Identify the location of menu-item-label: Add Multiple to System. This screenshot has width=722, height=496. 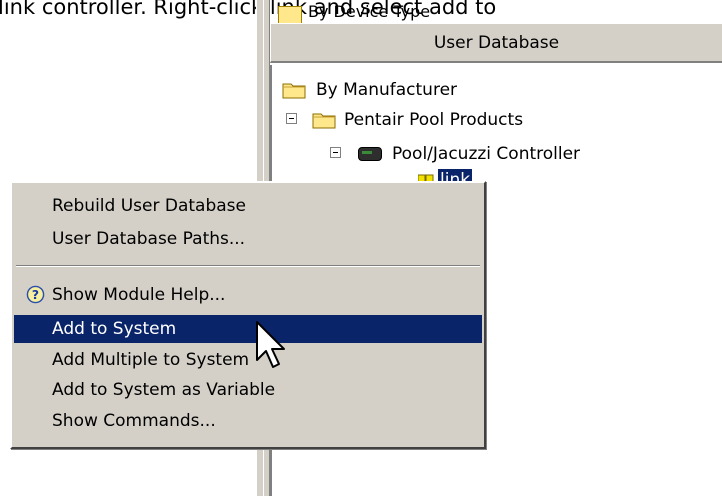
(151, 360).